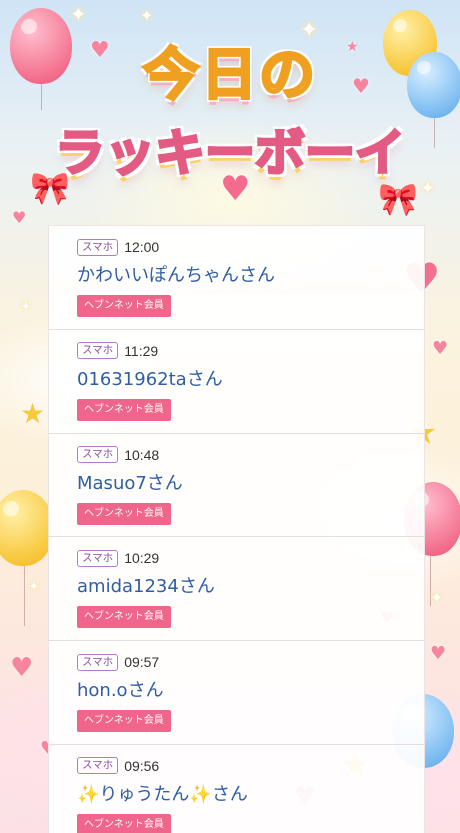  I want to click on visitor-name: Masuo7さん, so click(130, 483).